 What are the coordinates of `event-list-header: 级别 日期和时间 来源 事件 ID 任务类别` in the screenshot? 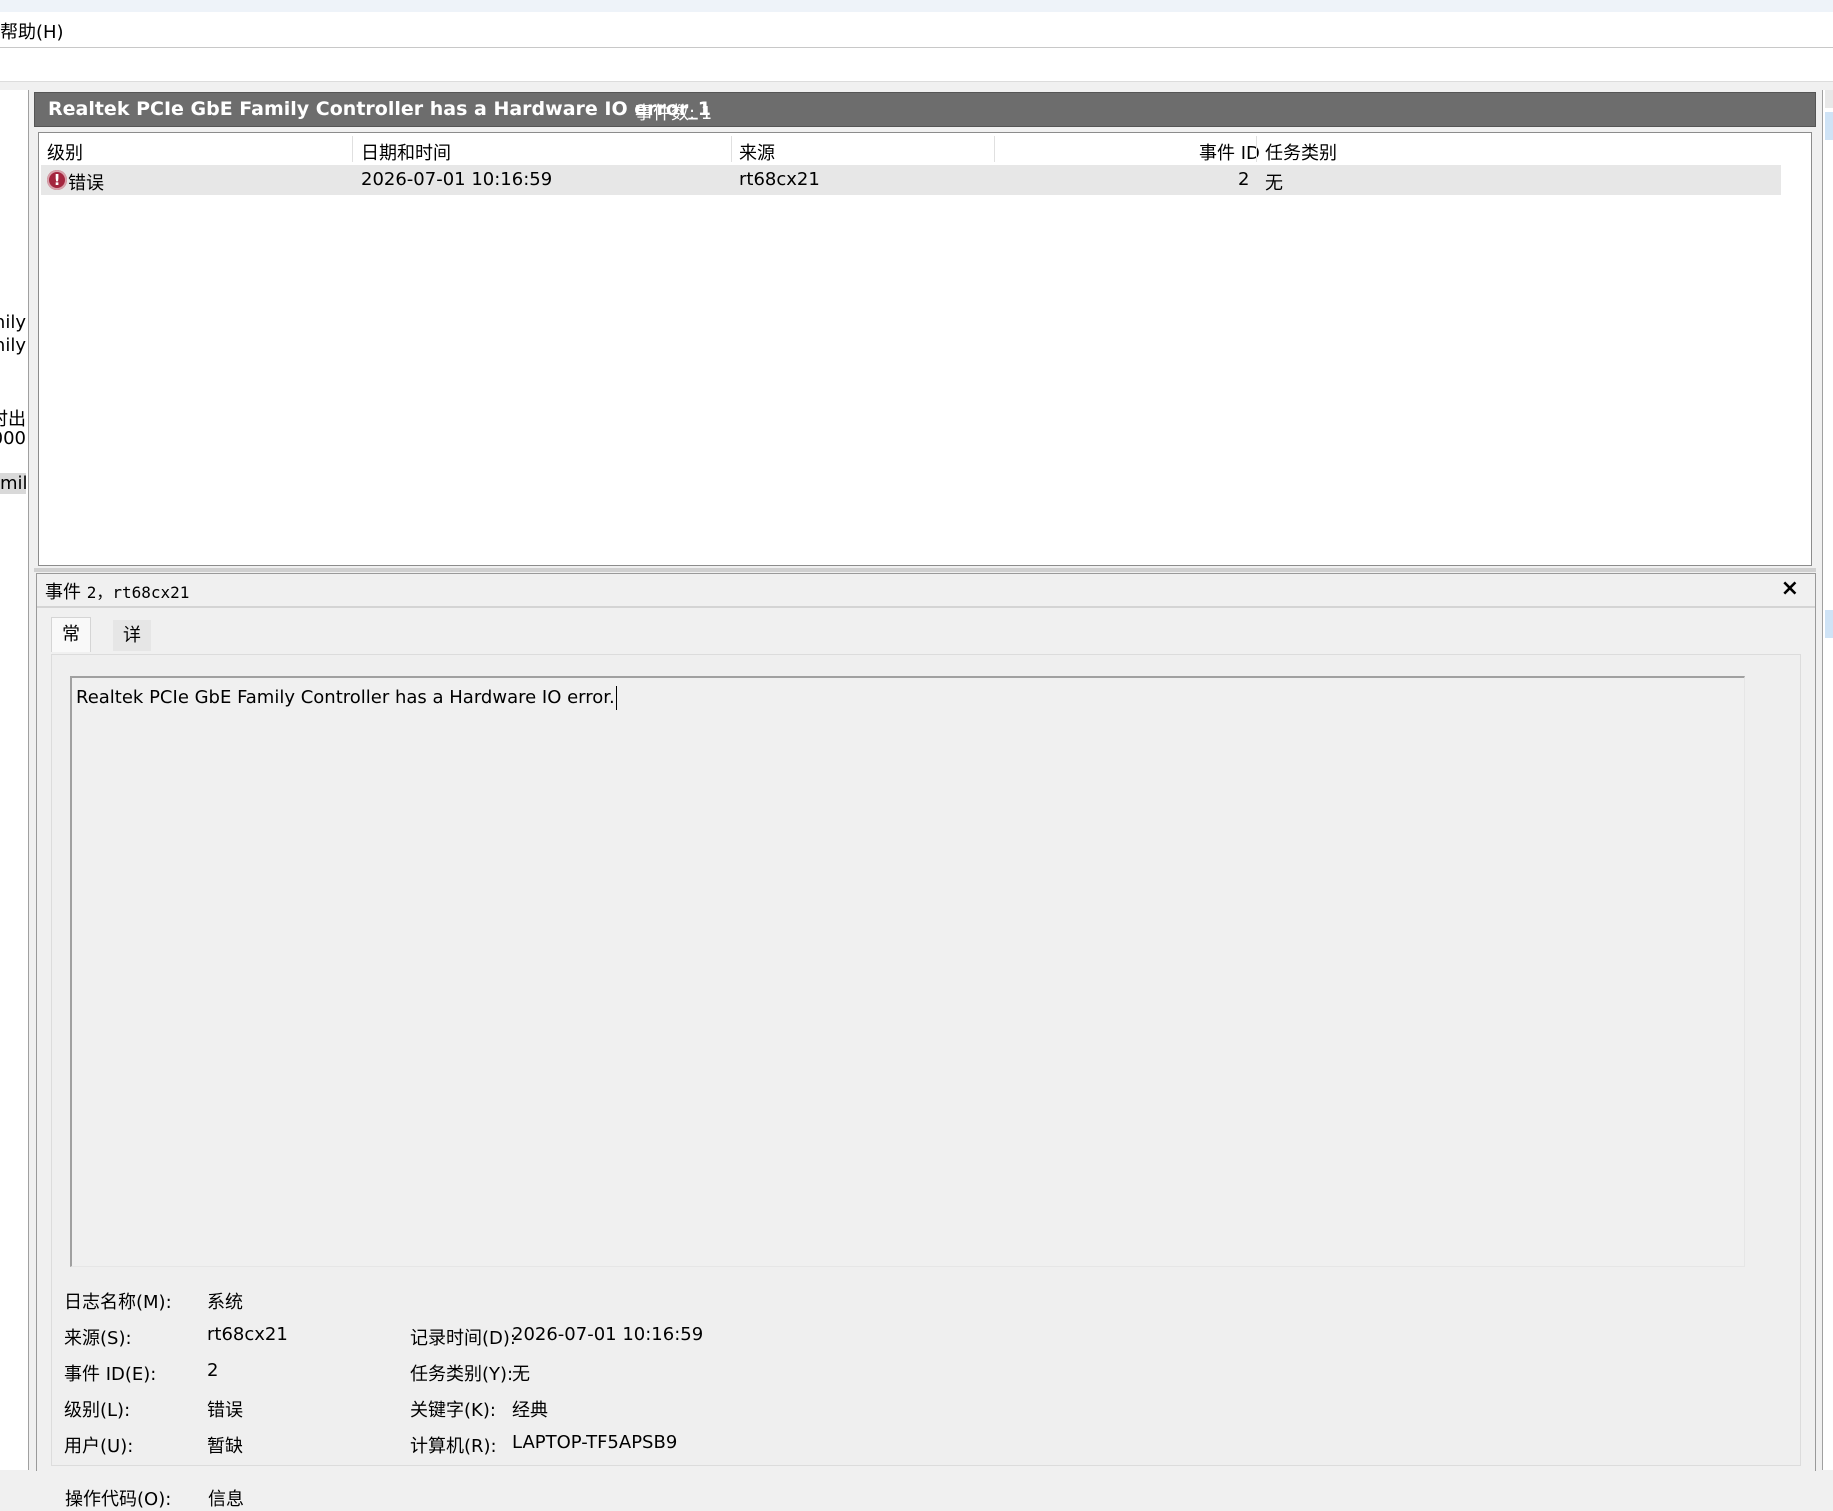 It's located at (925, 148).